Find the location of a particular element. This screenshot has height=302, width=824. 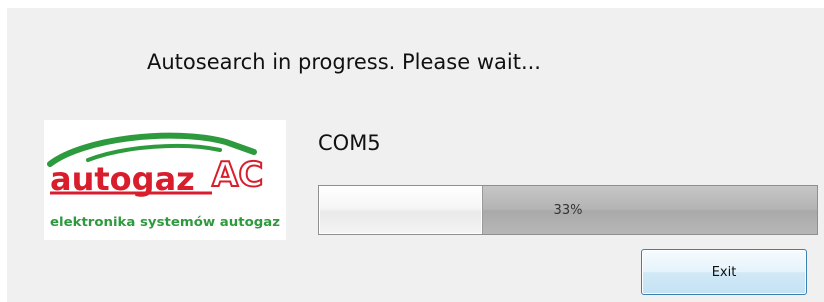

logo-wordmark: autogaz is located at coordinates (122, 179).